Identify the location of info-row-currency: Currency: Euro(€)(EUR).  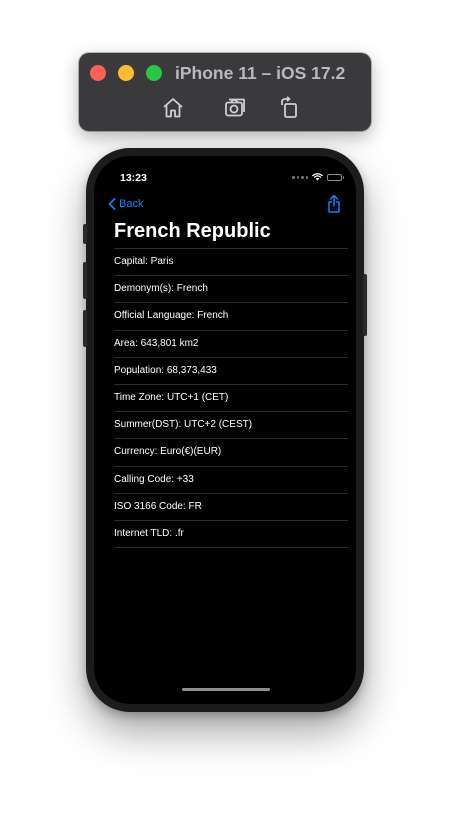
(231, 451).